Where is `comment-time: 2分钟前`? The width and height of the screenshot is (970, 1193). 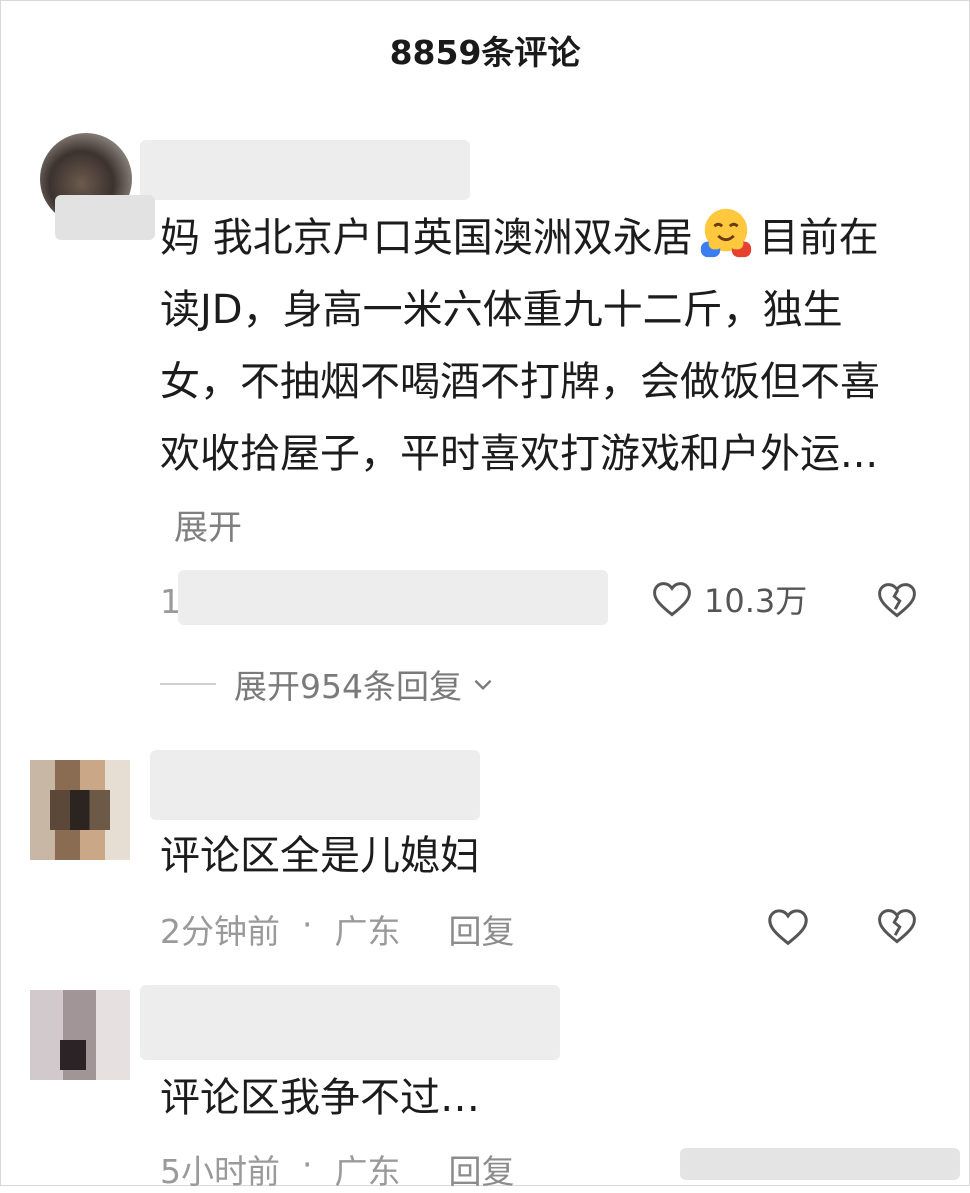
comment-time: 2分钟前 is located at coordinates (220, 931).